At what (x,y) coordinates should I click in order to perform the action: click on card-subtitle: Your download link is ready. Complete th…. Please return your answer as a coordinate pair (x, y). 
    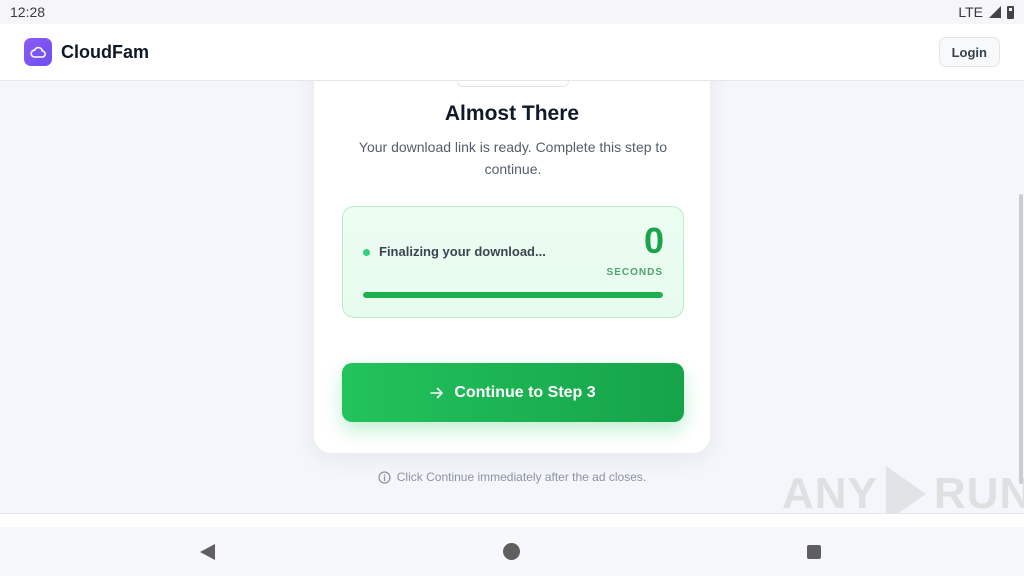
    Looking at the image, I should click on (513, 158).